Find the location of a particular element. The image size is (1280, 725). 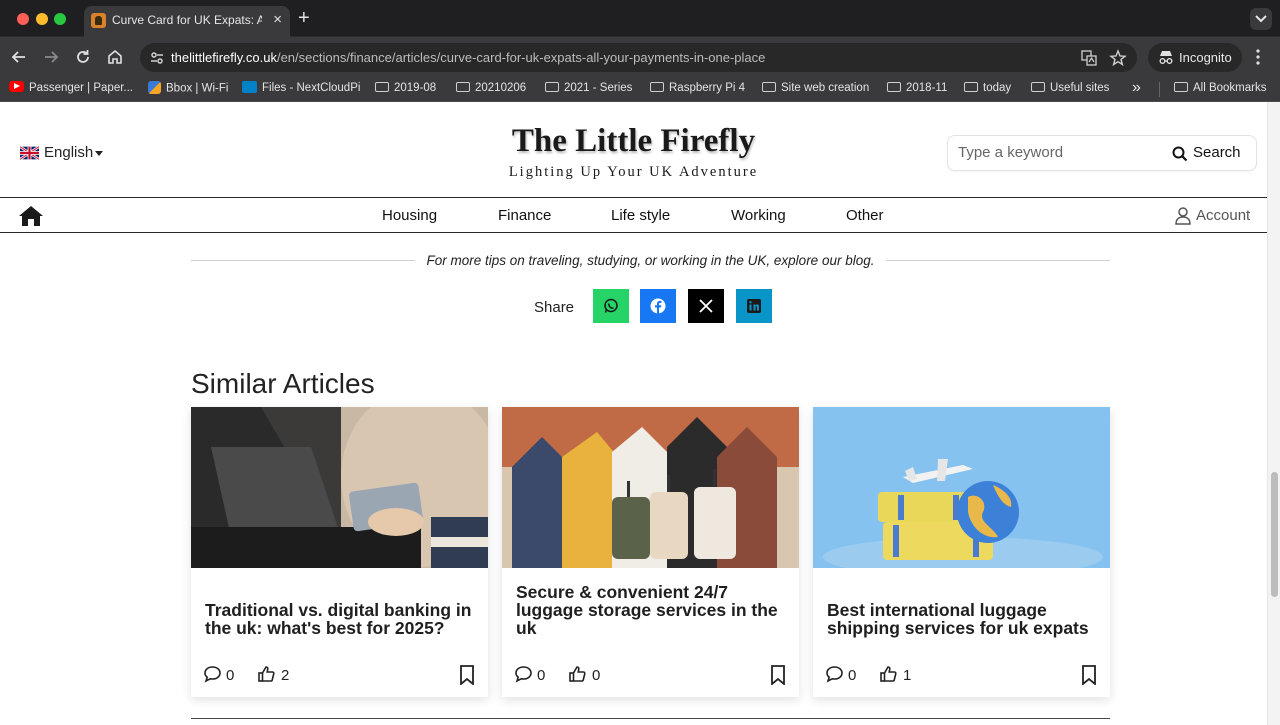

forward-button is located at coordinates (51, 57).